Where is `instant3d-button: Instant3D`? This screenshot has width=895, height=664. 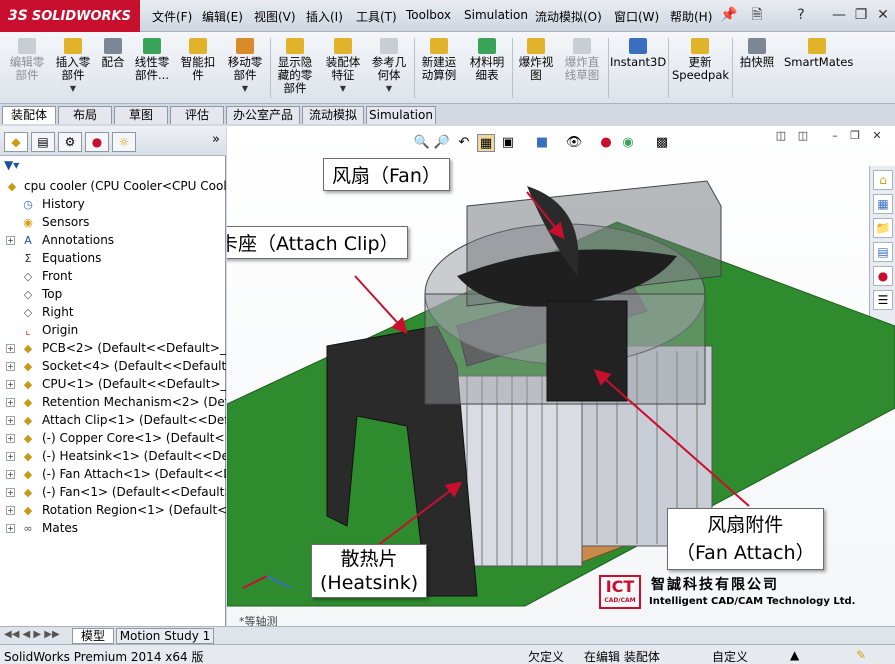 instant3d-button: Instant3D is located at coordinates (638, 53).